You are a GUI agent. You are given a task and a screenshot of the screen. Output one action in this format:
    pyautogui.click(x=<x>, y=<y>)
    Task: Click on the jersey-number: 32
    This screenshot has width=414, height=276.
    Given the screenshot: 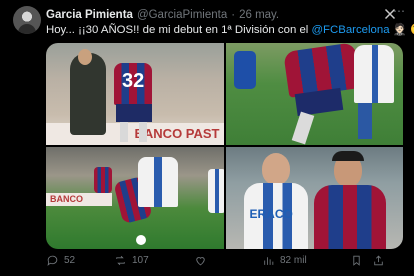 What is the action you would take?
    pyautogui.click(x=133, y=81)
    